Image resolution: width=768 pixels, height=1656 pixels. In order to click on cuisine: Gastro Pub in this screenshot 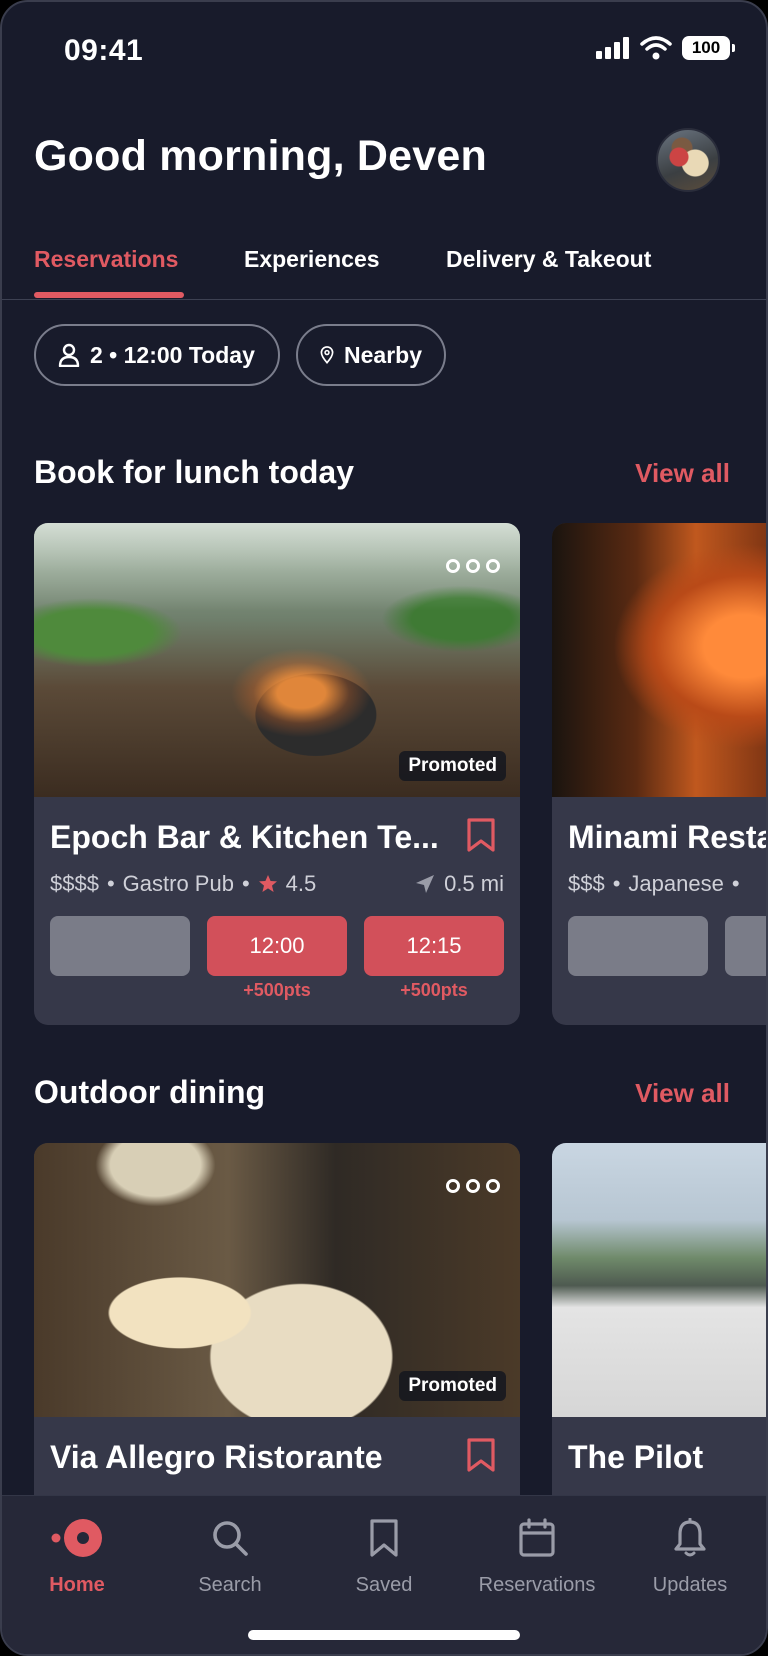, I will do `click(178, 883)`.